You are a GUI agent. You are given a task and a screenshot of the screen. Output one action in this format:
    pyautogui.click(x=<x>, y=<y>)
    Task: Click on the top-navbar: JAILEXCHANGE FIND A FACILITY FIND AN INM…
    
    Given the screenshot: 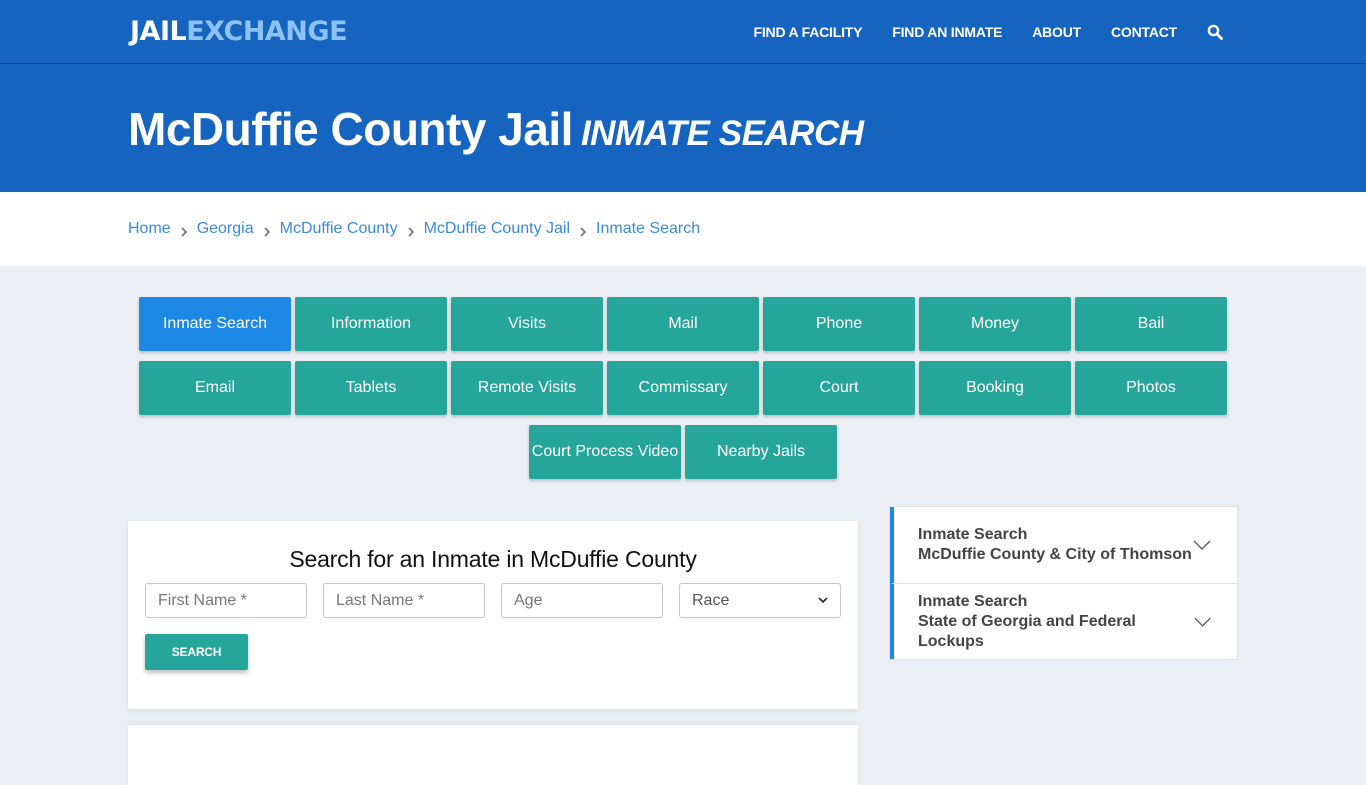 What is the action you would take?
    pyautogui.click(x=683, y=32)
    